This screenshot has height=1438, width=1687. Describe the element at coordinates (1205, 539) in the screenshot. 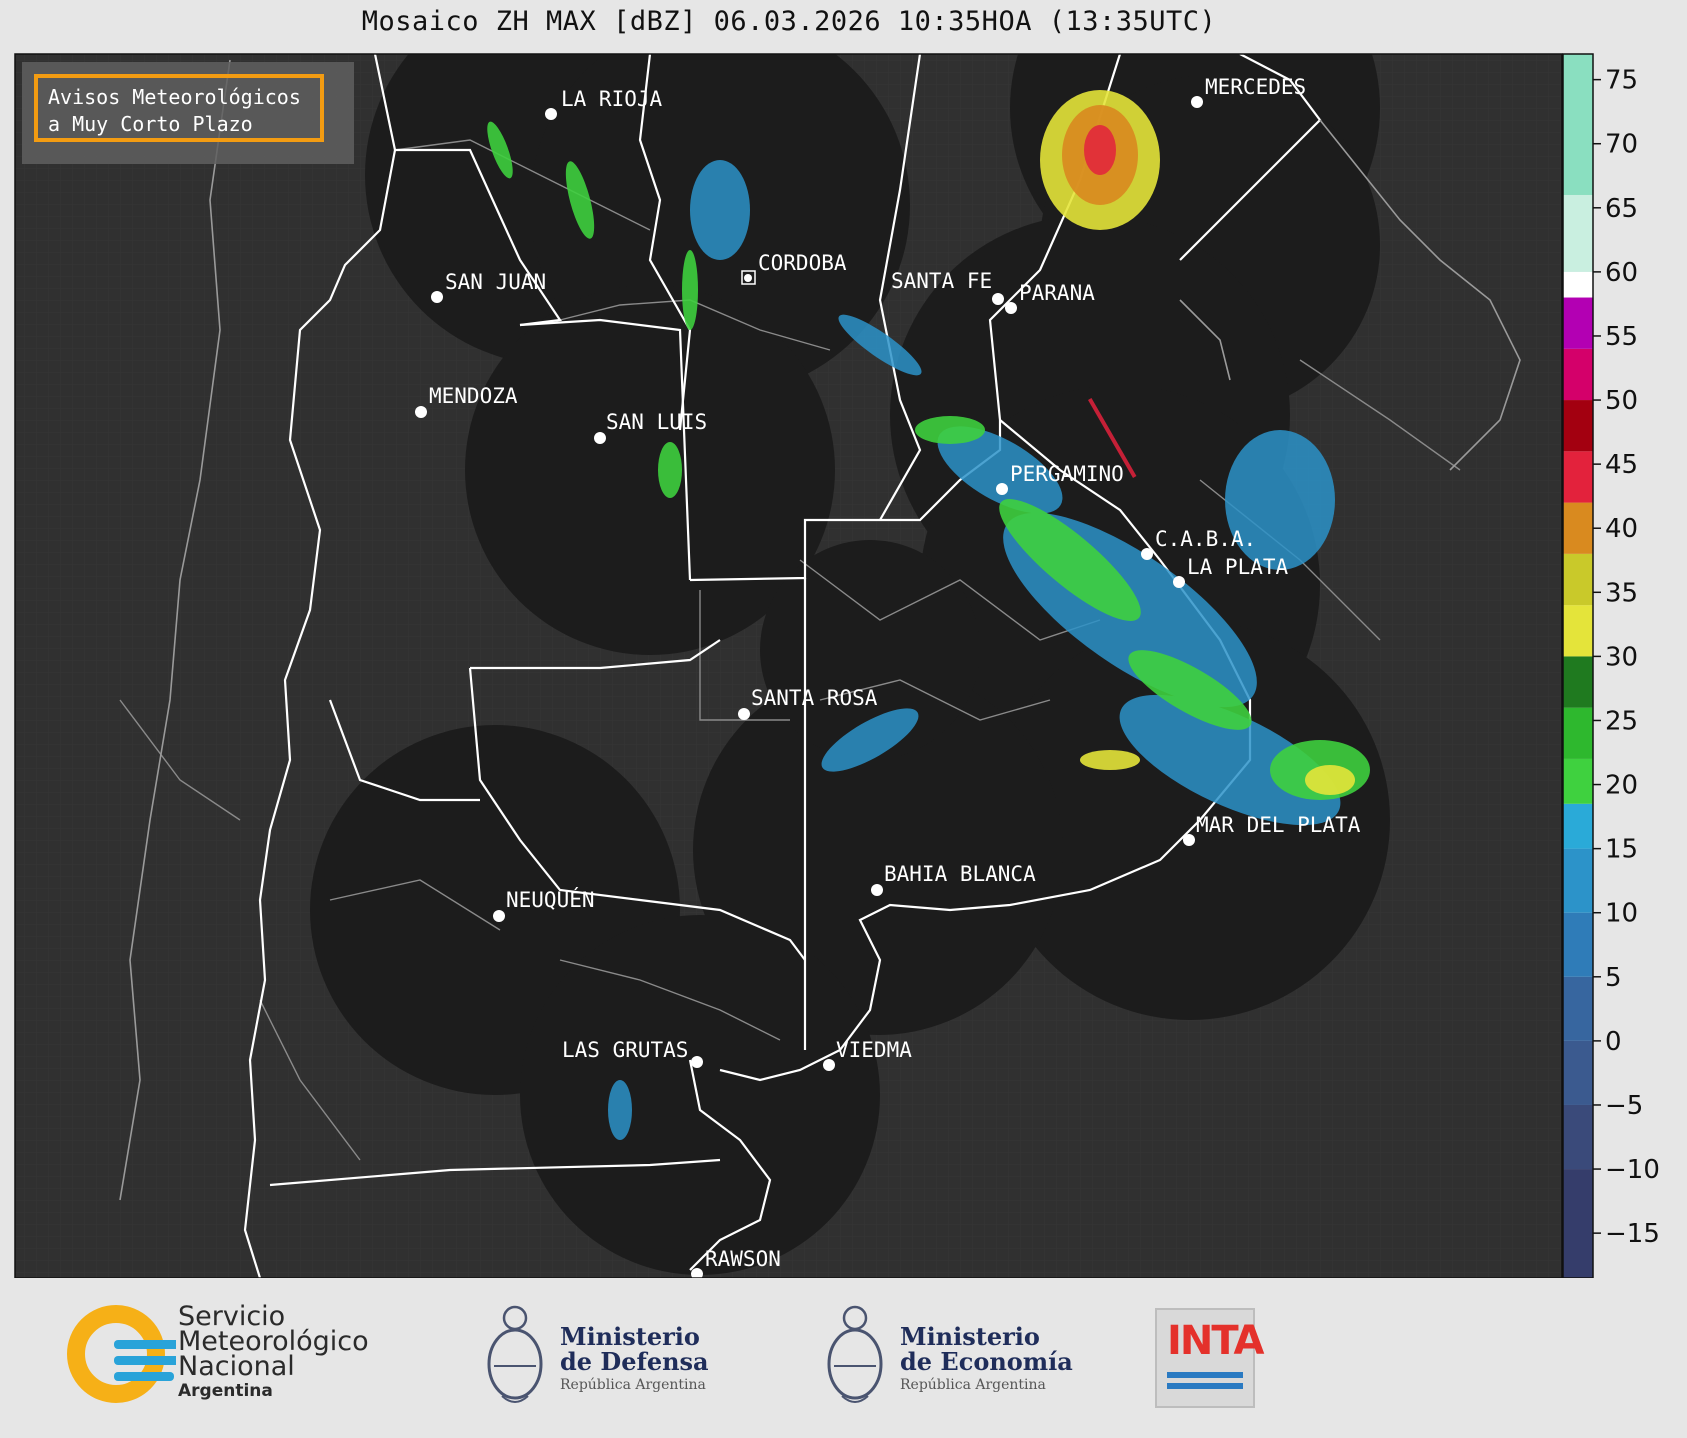

I see `svg-text: C.A.B.A.` at that location.